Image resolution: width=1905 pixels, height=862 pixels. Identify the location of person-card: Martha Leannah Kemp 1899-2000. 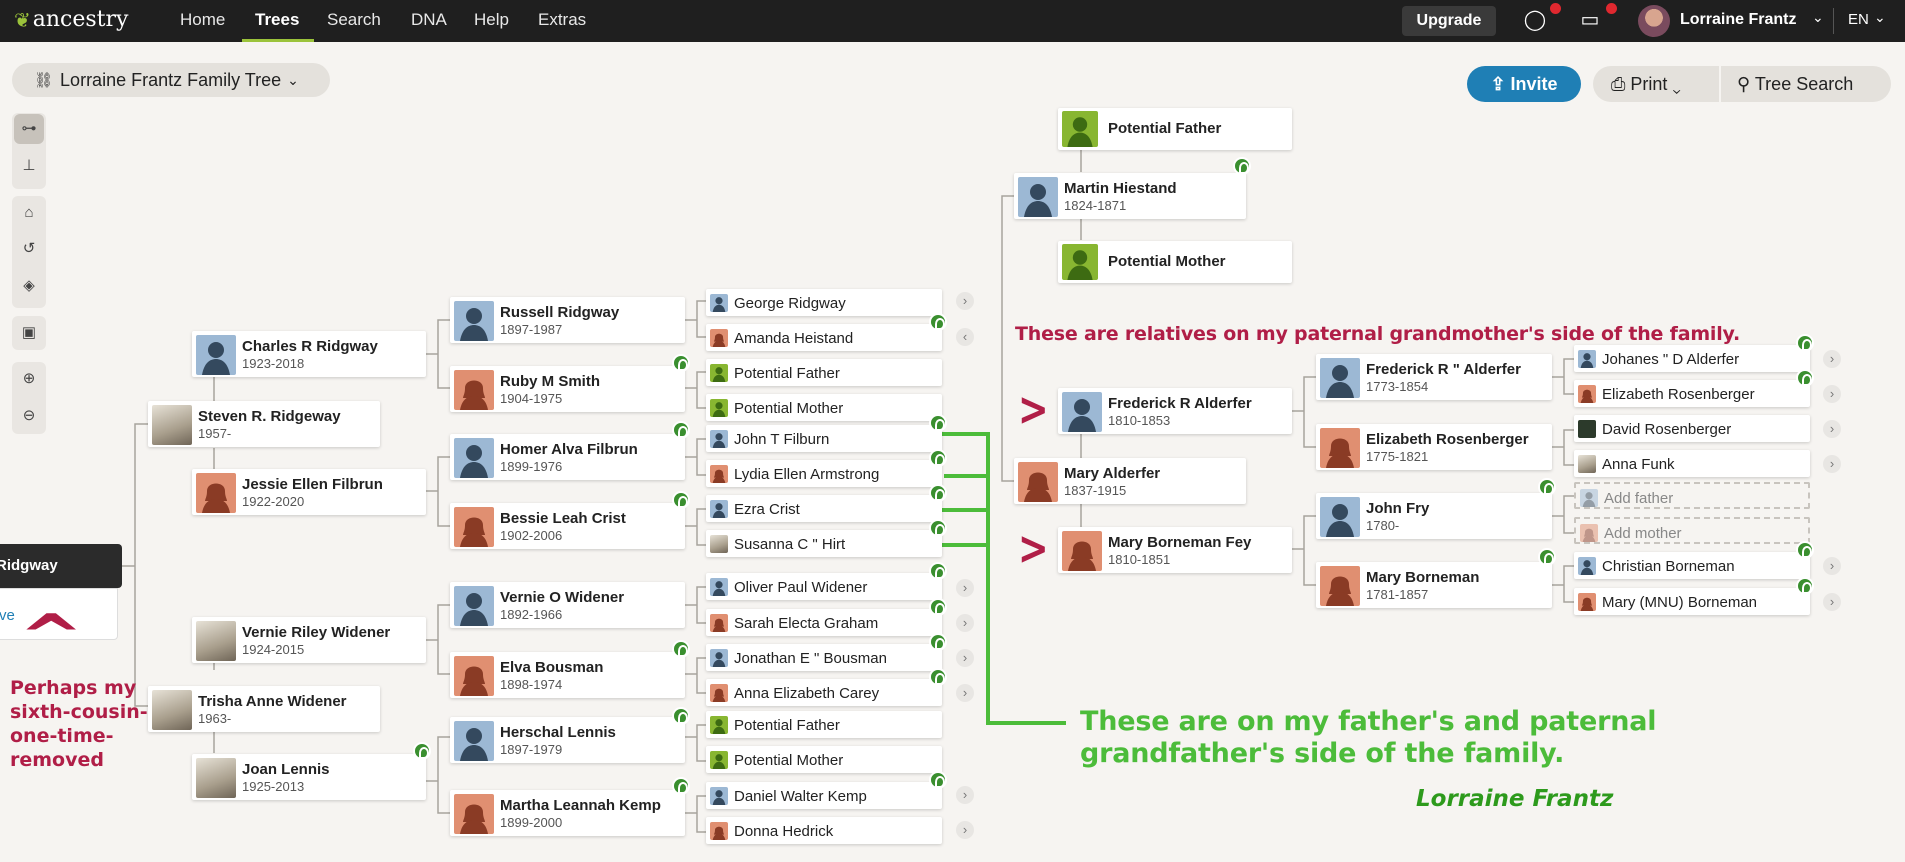
(567, 813).